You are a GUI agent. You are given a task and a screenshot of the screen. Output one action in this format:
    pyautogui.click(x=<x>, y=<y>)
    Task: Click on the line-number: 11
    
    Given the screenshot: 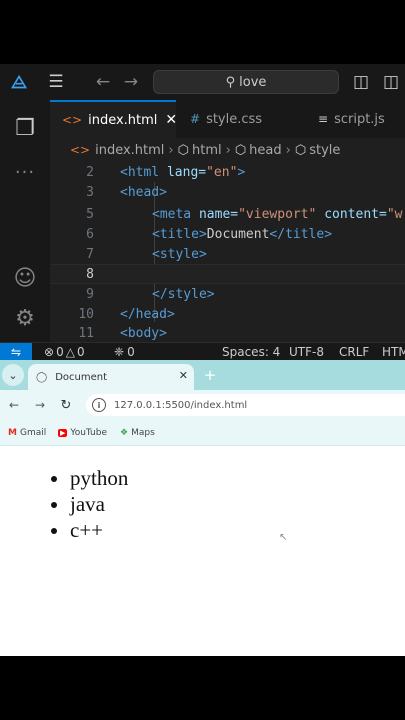 What is the action you would take?
    pyautogui.click(x=86, y=333)
    